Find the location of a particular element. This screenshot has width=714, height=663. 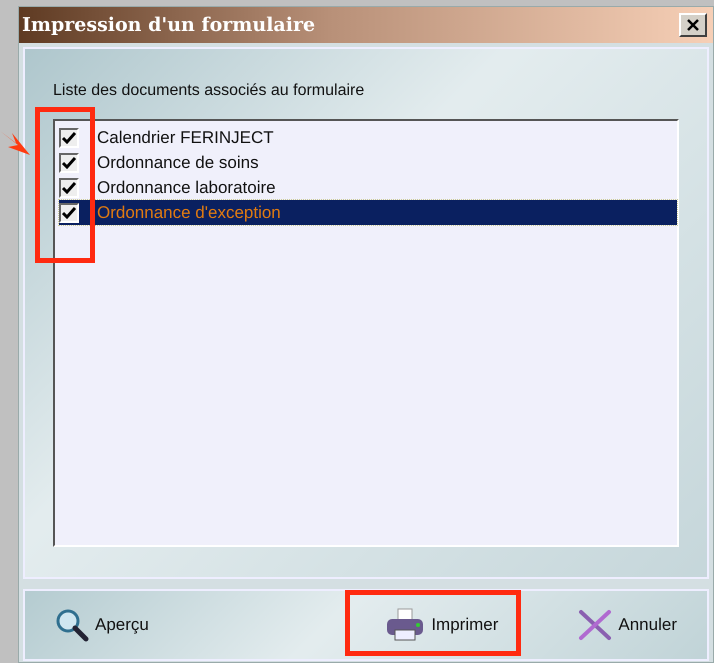

close-icon is located at coordinates (693, 25).